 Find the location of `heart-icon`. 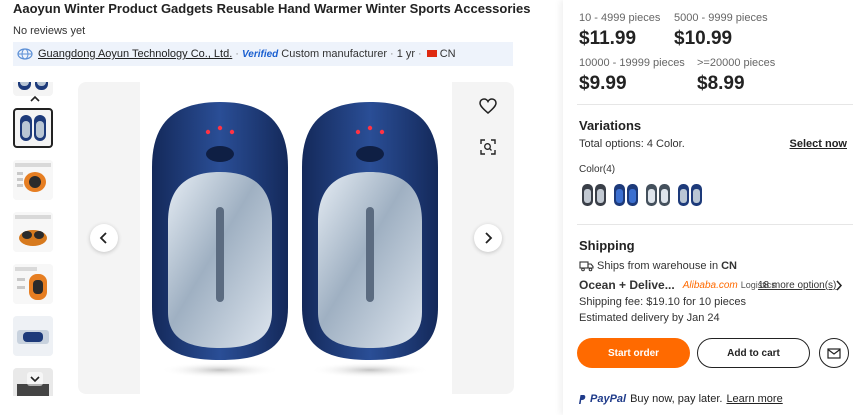

heart-icon is located at coordinates (488, 106).